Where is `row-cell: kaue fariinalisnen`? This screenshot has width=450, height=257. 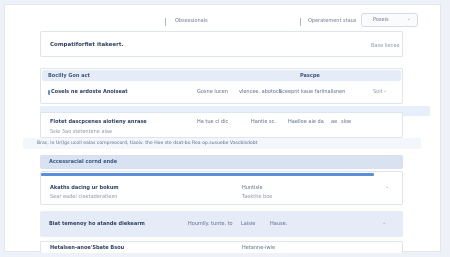 row-cell: kaue fariinalisnen is located at coordinates (323, 92).